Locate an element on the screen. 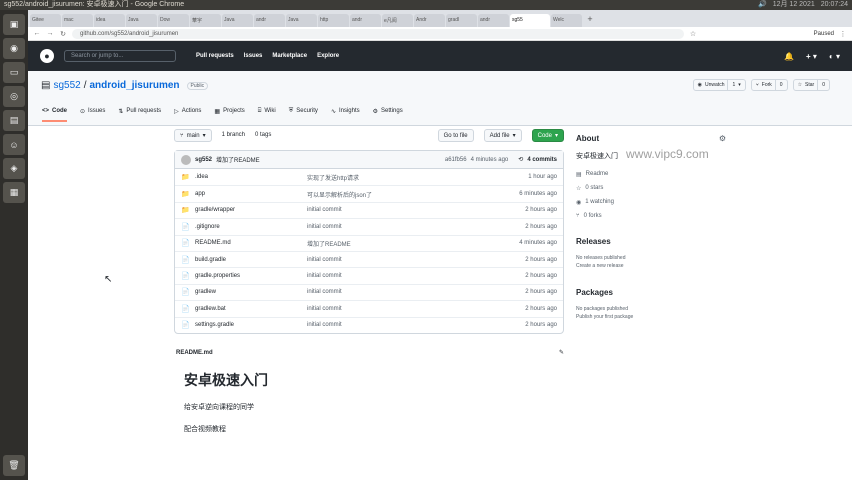 The image size is (852, 480). menu-icon: ⋮ is located at coordinates (843, 34).